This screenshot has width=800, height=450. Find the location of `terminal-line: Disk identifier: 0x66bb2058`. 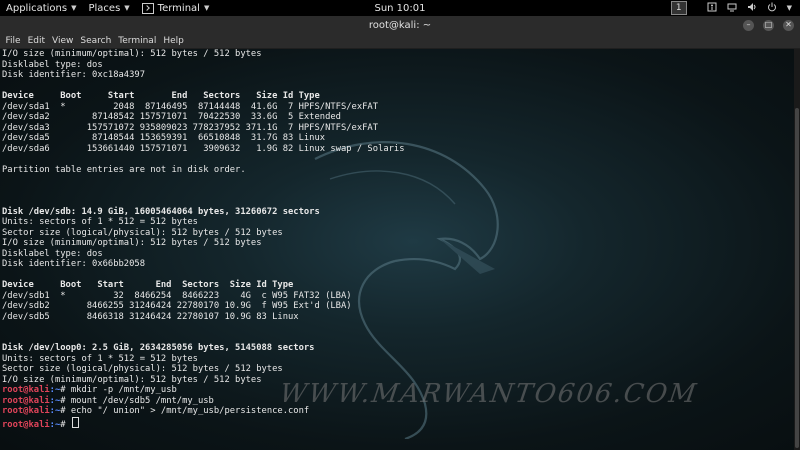

terminal-line: Disk identifier: 0x66bb2058 is located at coordinates (73, 264).